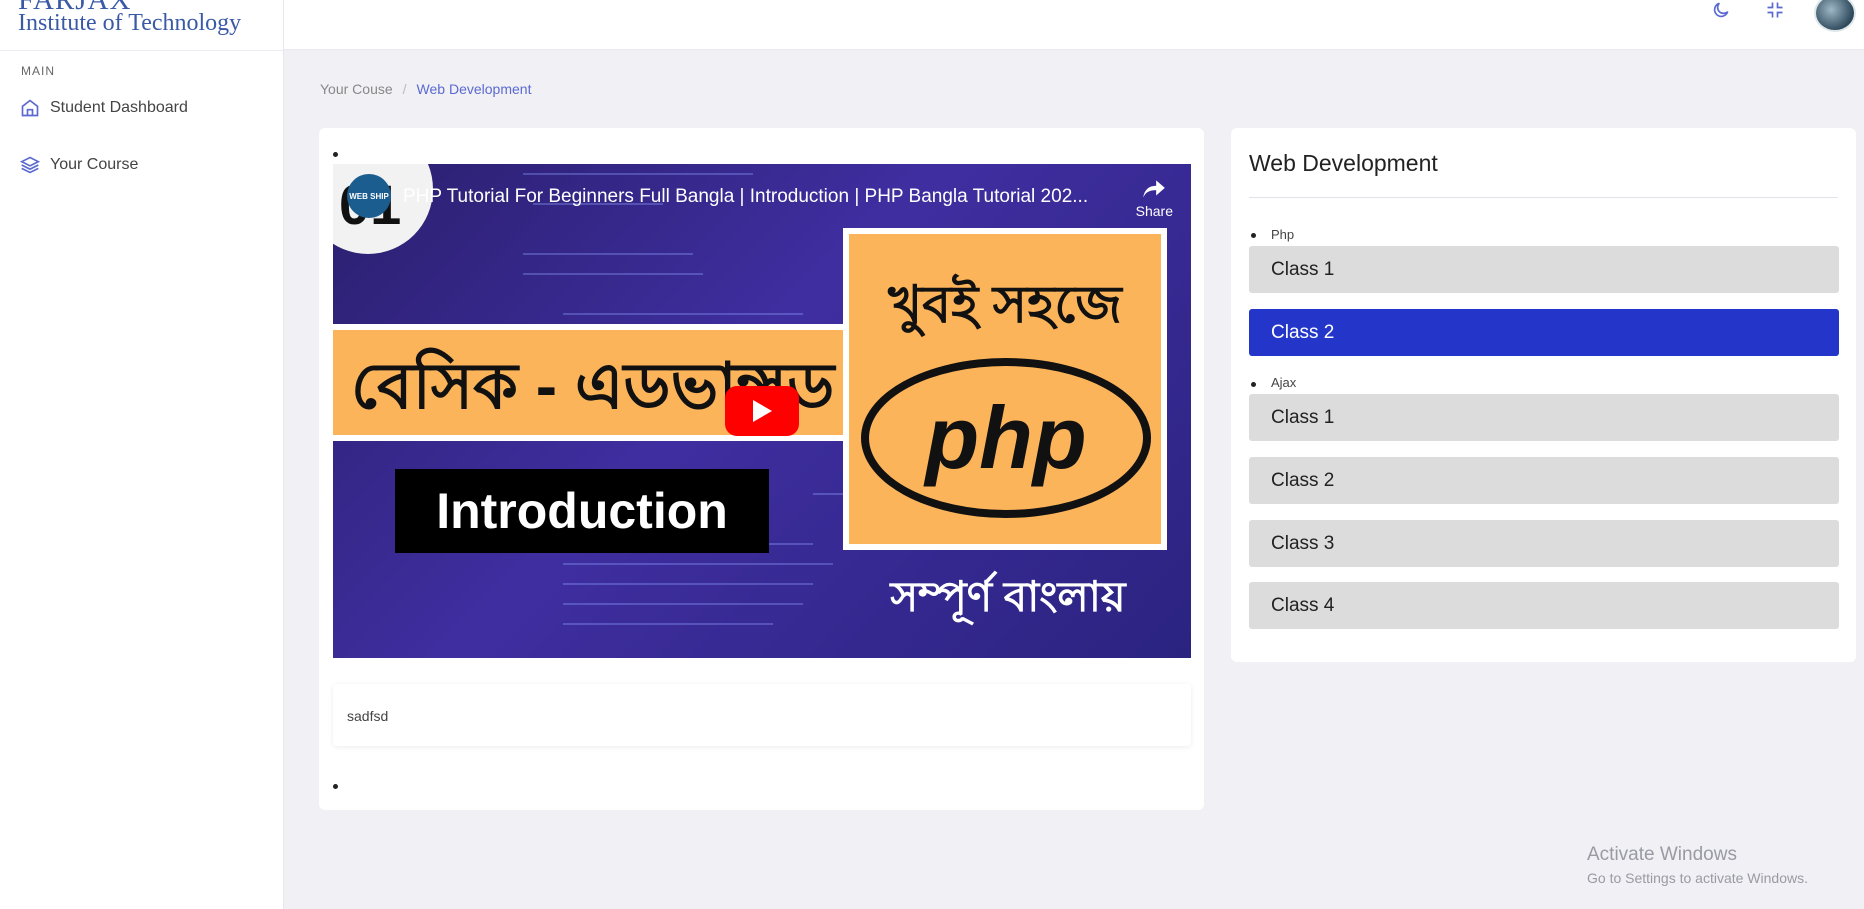 This screenshot has height=909, width=1864. What do you see at coordinates (130, 23) in the screenshot?
I see `brand-subtitle: Institute of Technology` at bounding box center [130, 23].